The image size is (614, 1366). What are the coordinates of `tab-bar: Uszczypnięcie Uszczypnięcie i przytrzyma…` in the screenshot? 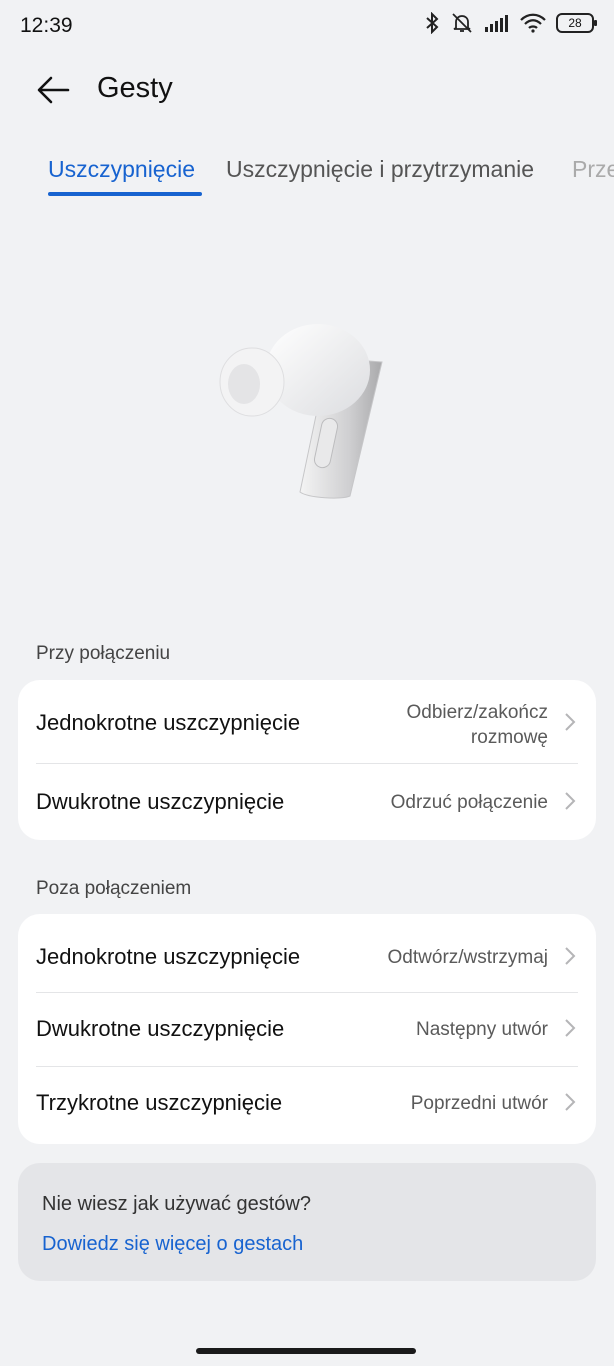 It's located at (307, 175).